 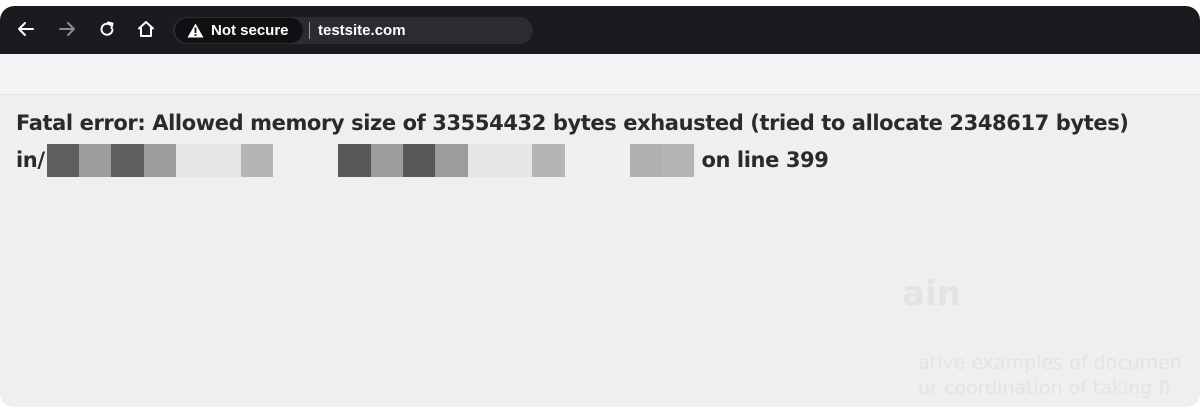 I want to click on arrow-left-icon, so click(x=26, y=29).